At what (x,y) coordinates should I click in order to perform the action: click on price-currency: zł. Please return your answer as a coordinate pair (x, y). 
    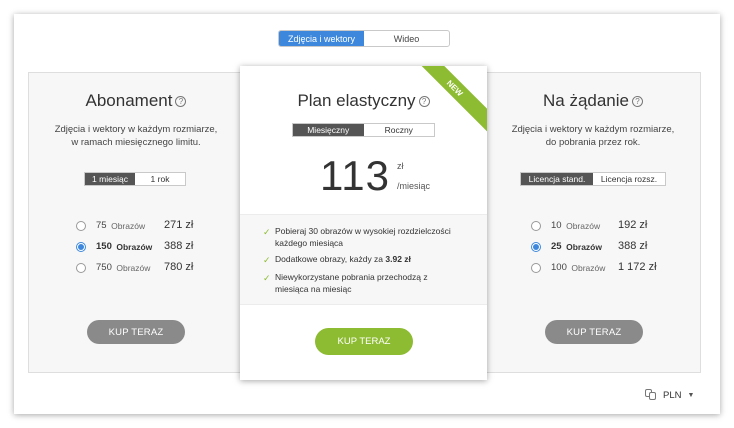
    Looking at the image, I should click on (400, 166).